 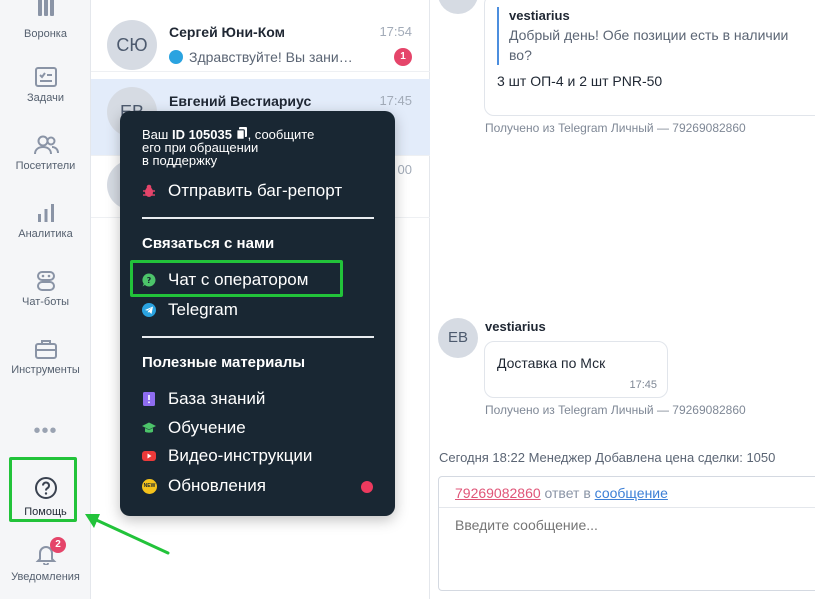 What do you see at coordinates (539, 15) in the screenshot?
I see `quote-author: vestiarius` at bounding box center [539, 15].